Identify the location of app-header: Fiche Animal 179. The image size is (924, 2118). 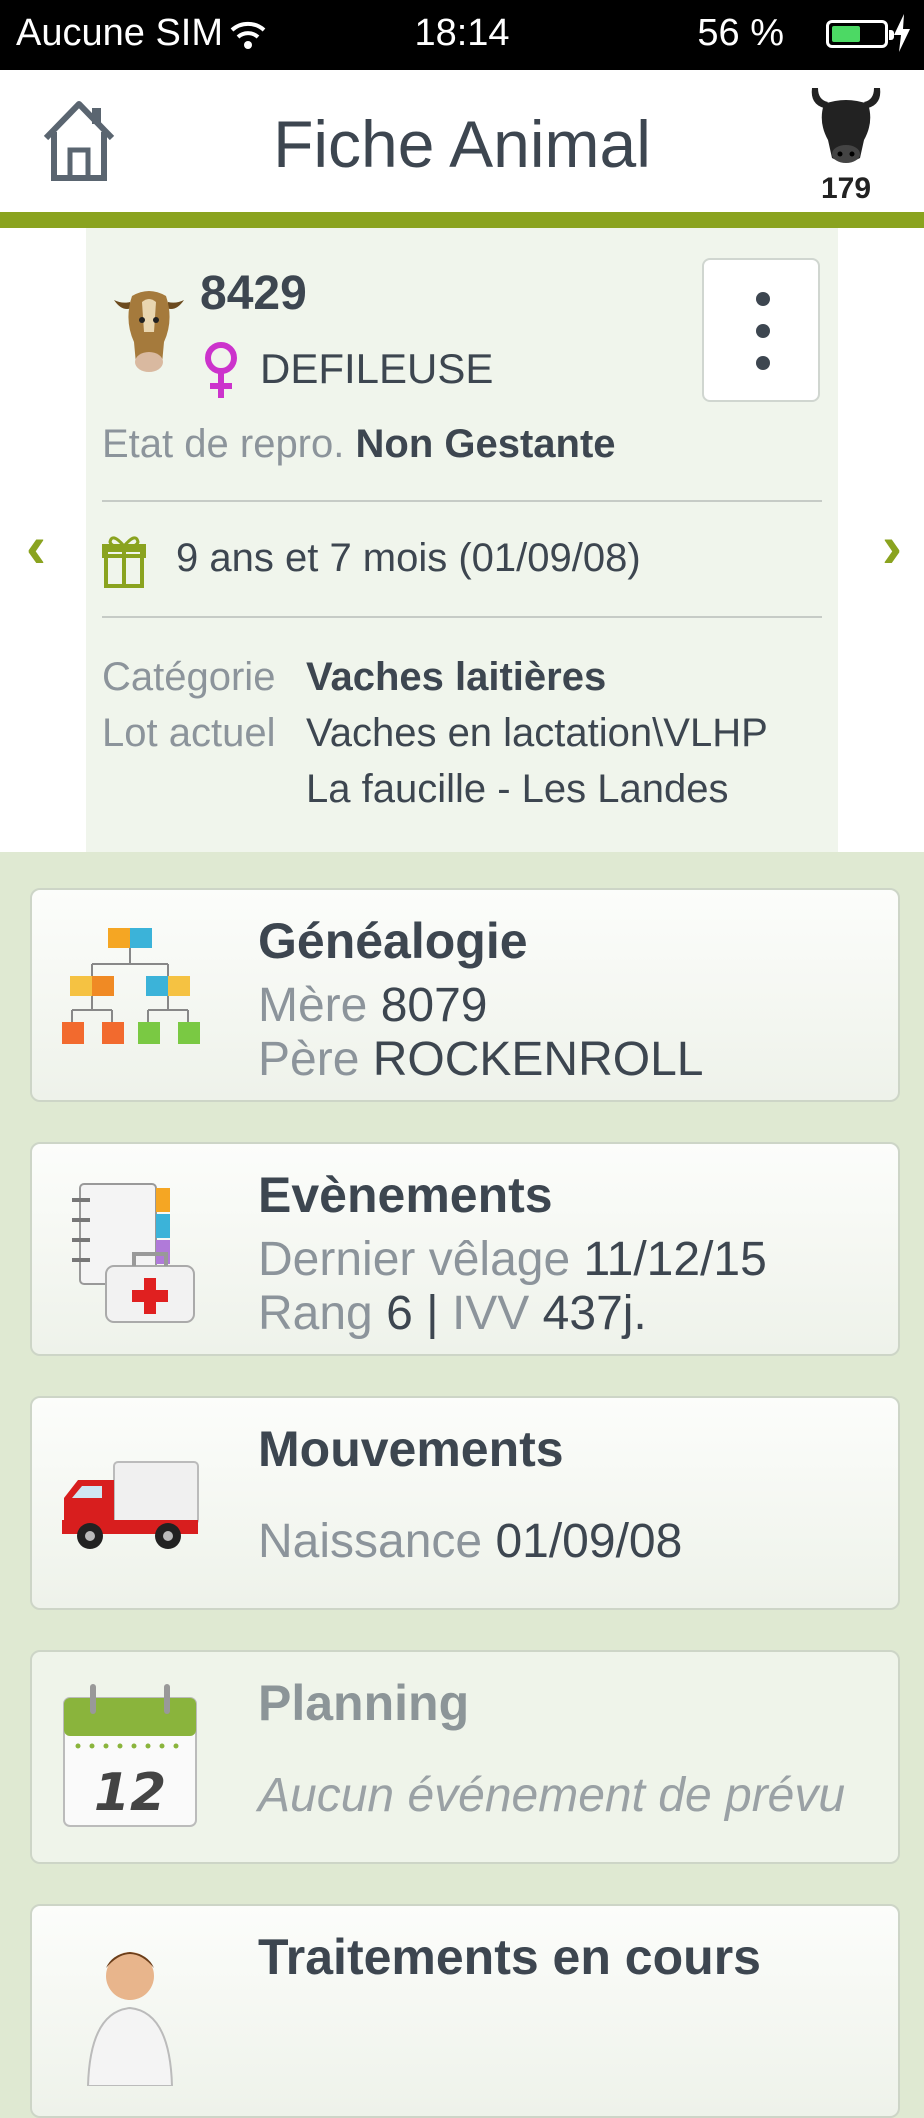
(462, 149).